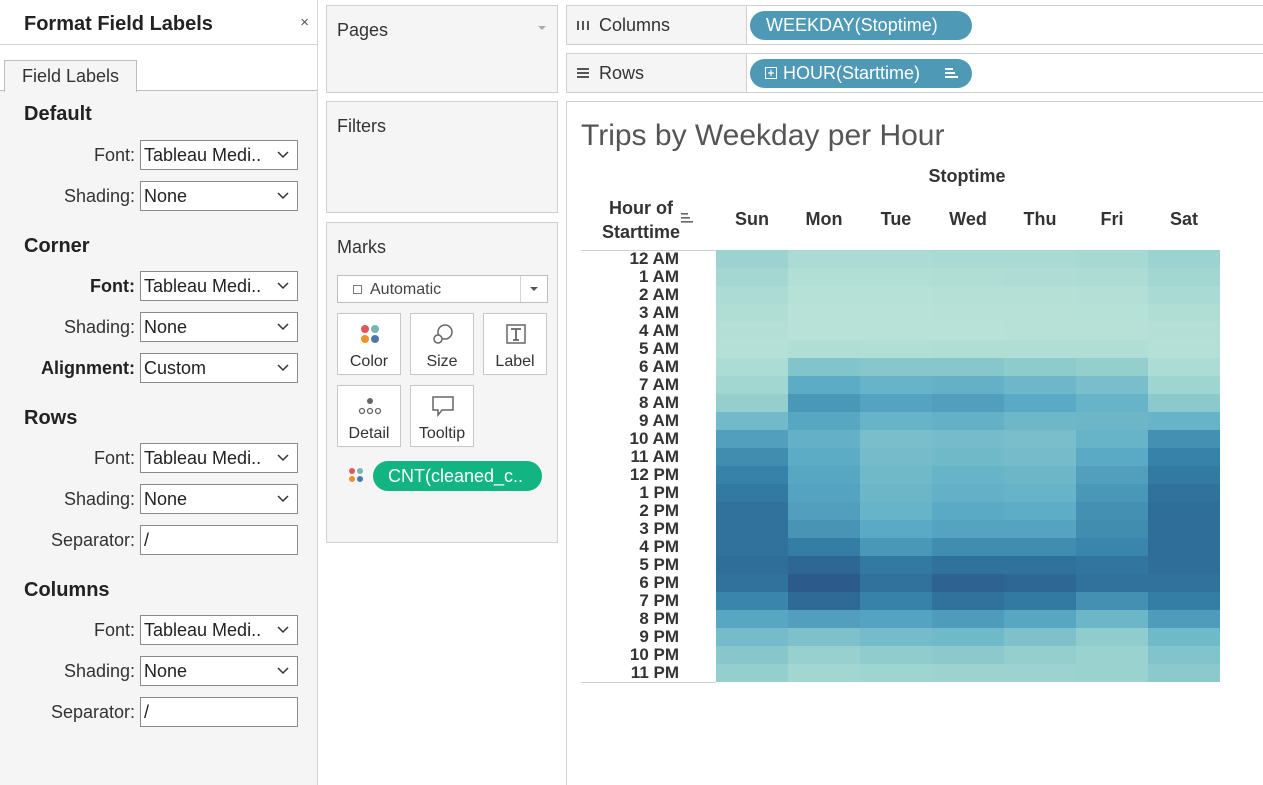 The width and height of the screenshot is (1263, 785). Describe the element at coordinates (861, 25) in the screenshot. I see `columns-field-pill: WEEKDAY(Stoptime)` at that location.